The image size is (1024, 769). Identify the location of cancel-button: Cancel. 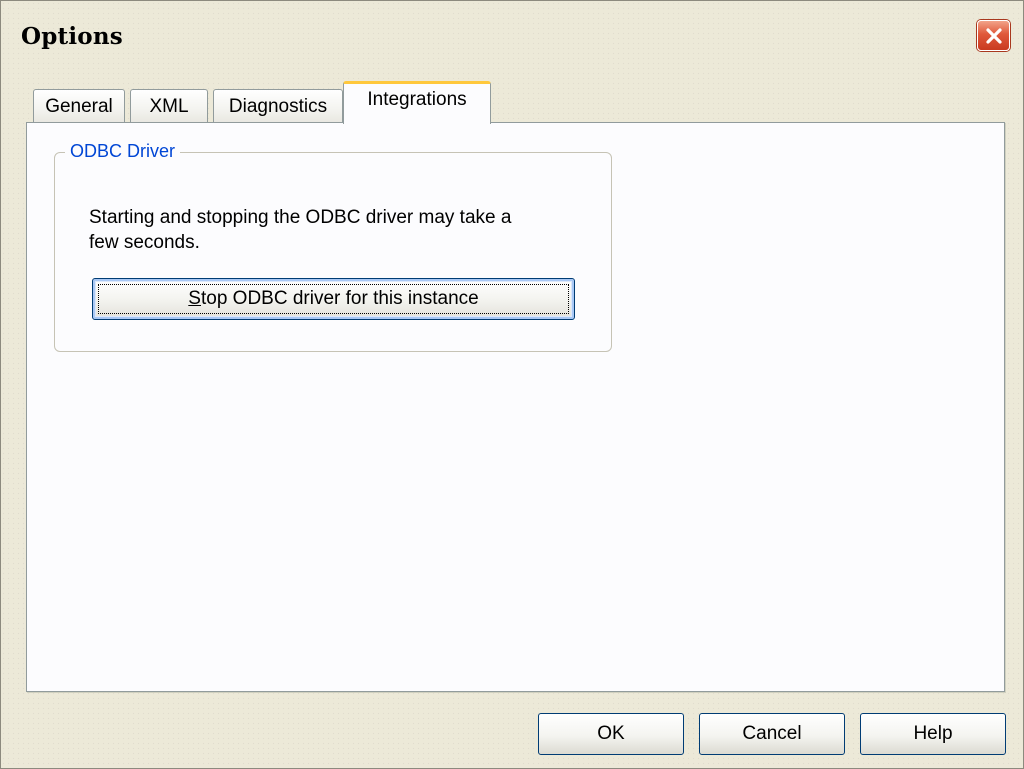
(772, 734).